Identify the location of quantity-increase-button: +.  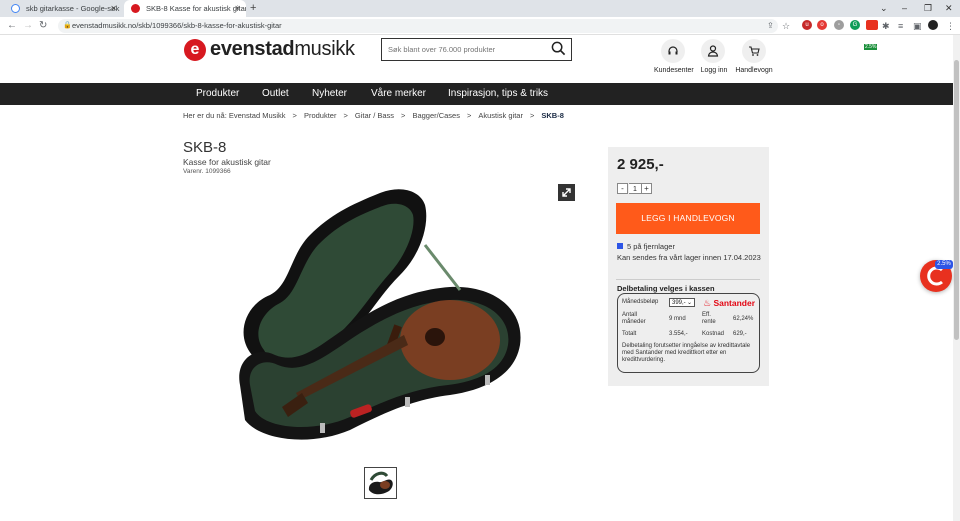
(646, 188).